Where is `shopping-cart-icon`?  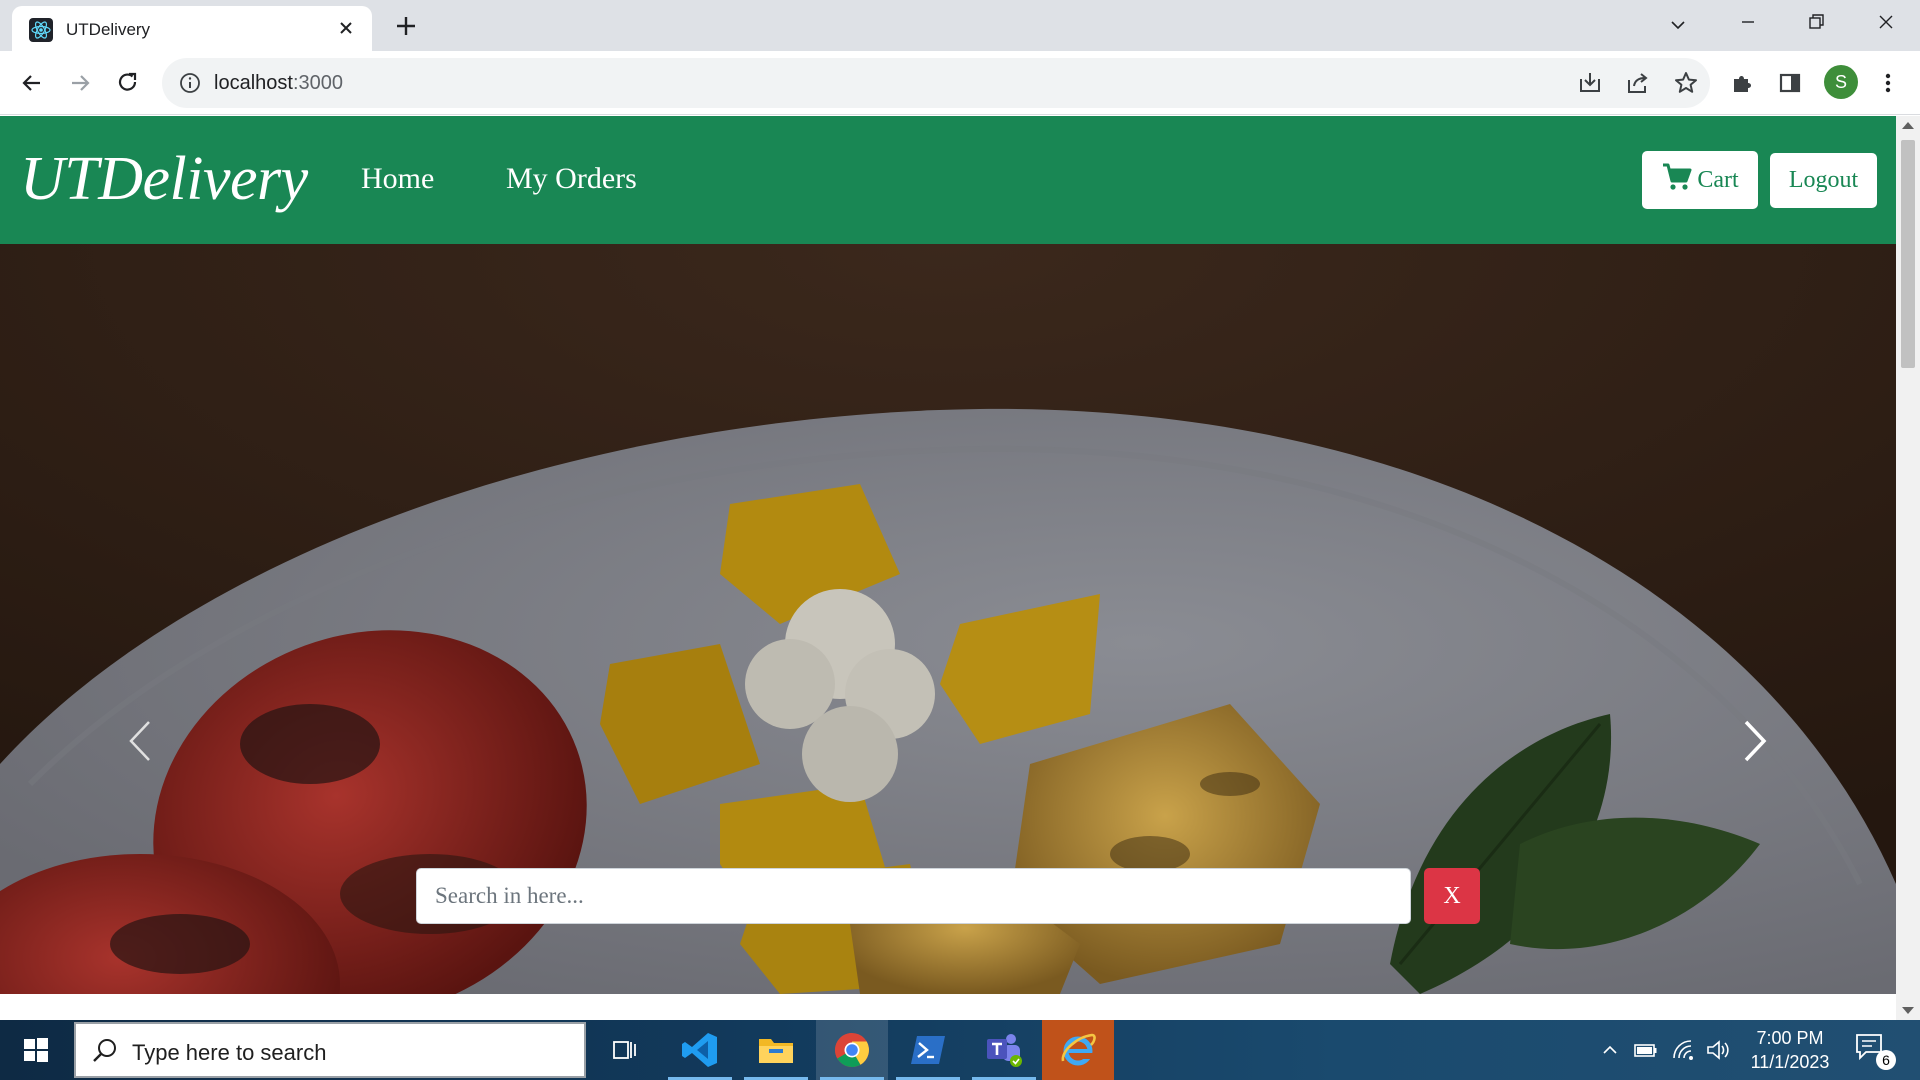 shopping-cart-icon is located at coordinates (1677, 180).